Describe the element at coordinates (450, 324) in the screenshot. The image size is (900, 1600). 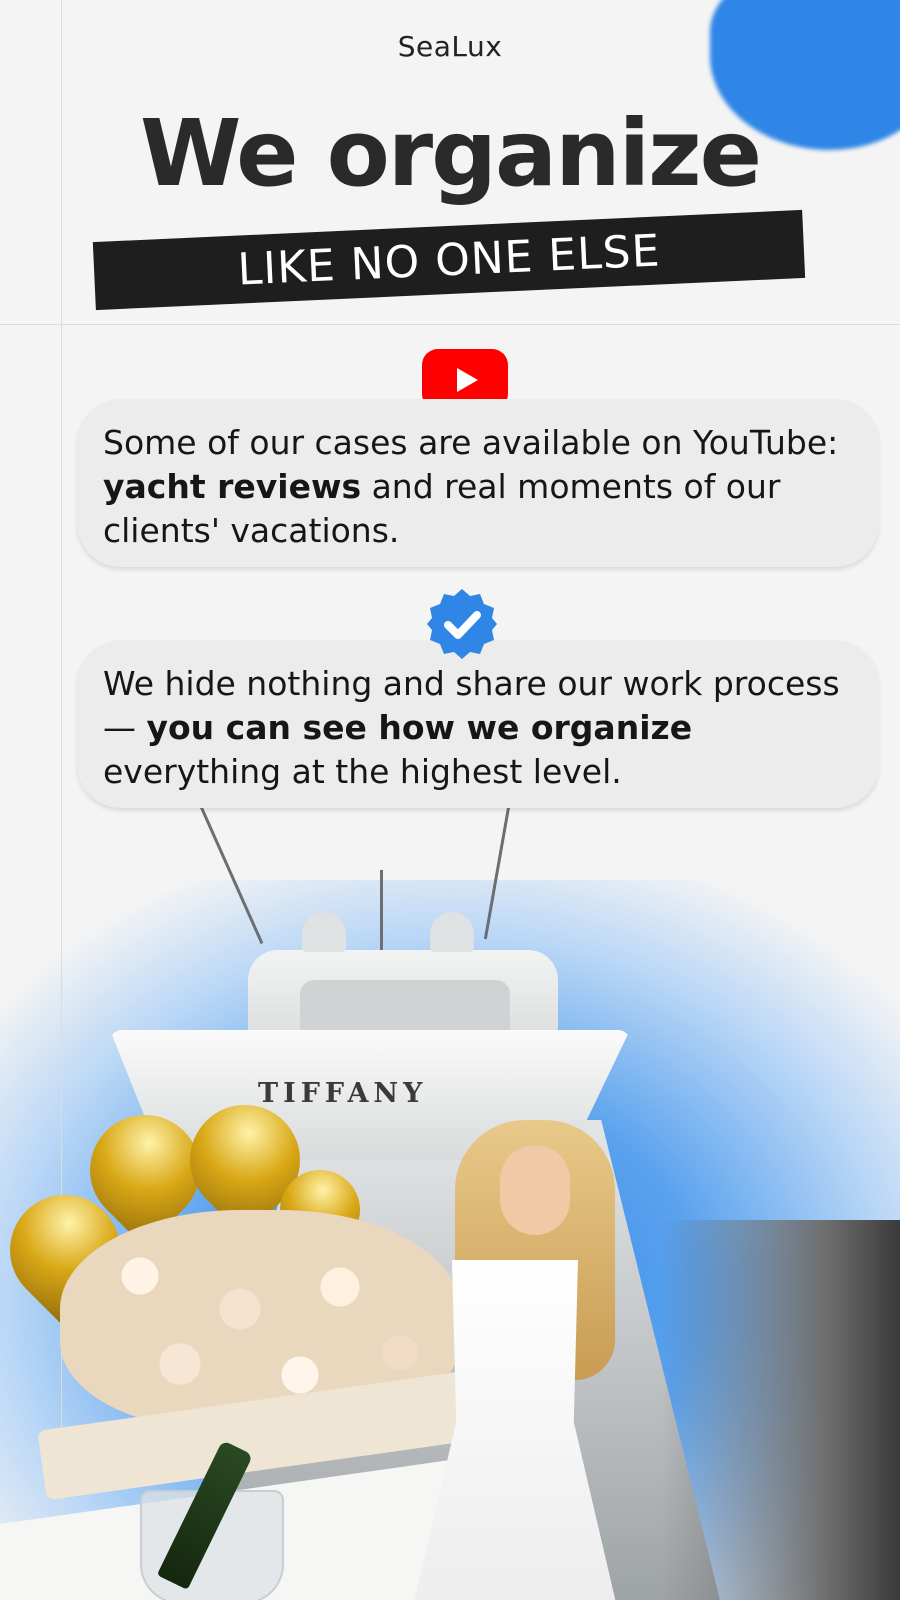
I see `divider-horizontal` at that location.